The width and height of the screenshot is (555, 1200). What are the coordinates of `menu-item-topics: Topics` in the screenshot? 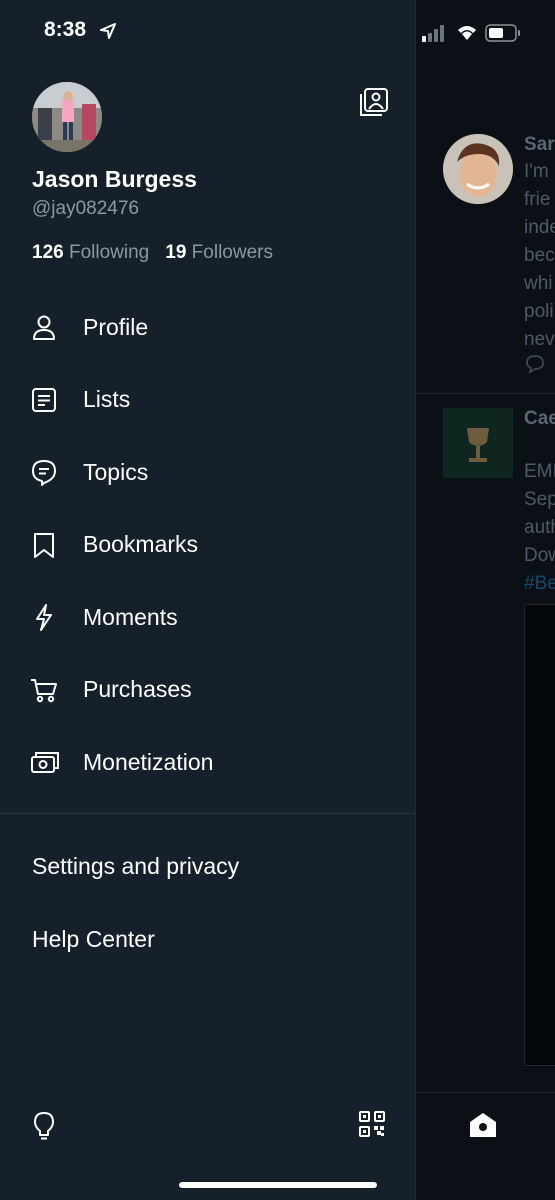 It's located at (207, 472).